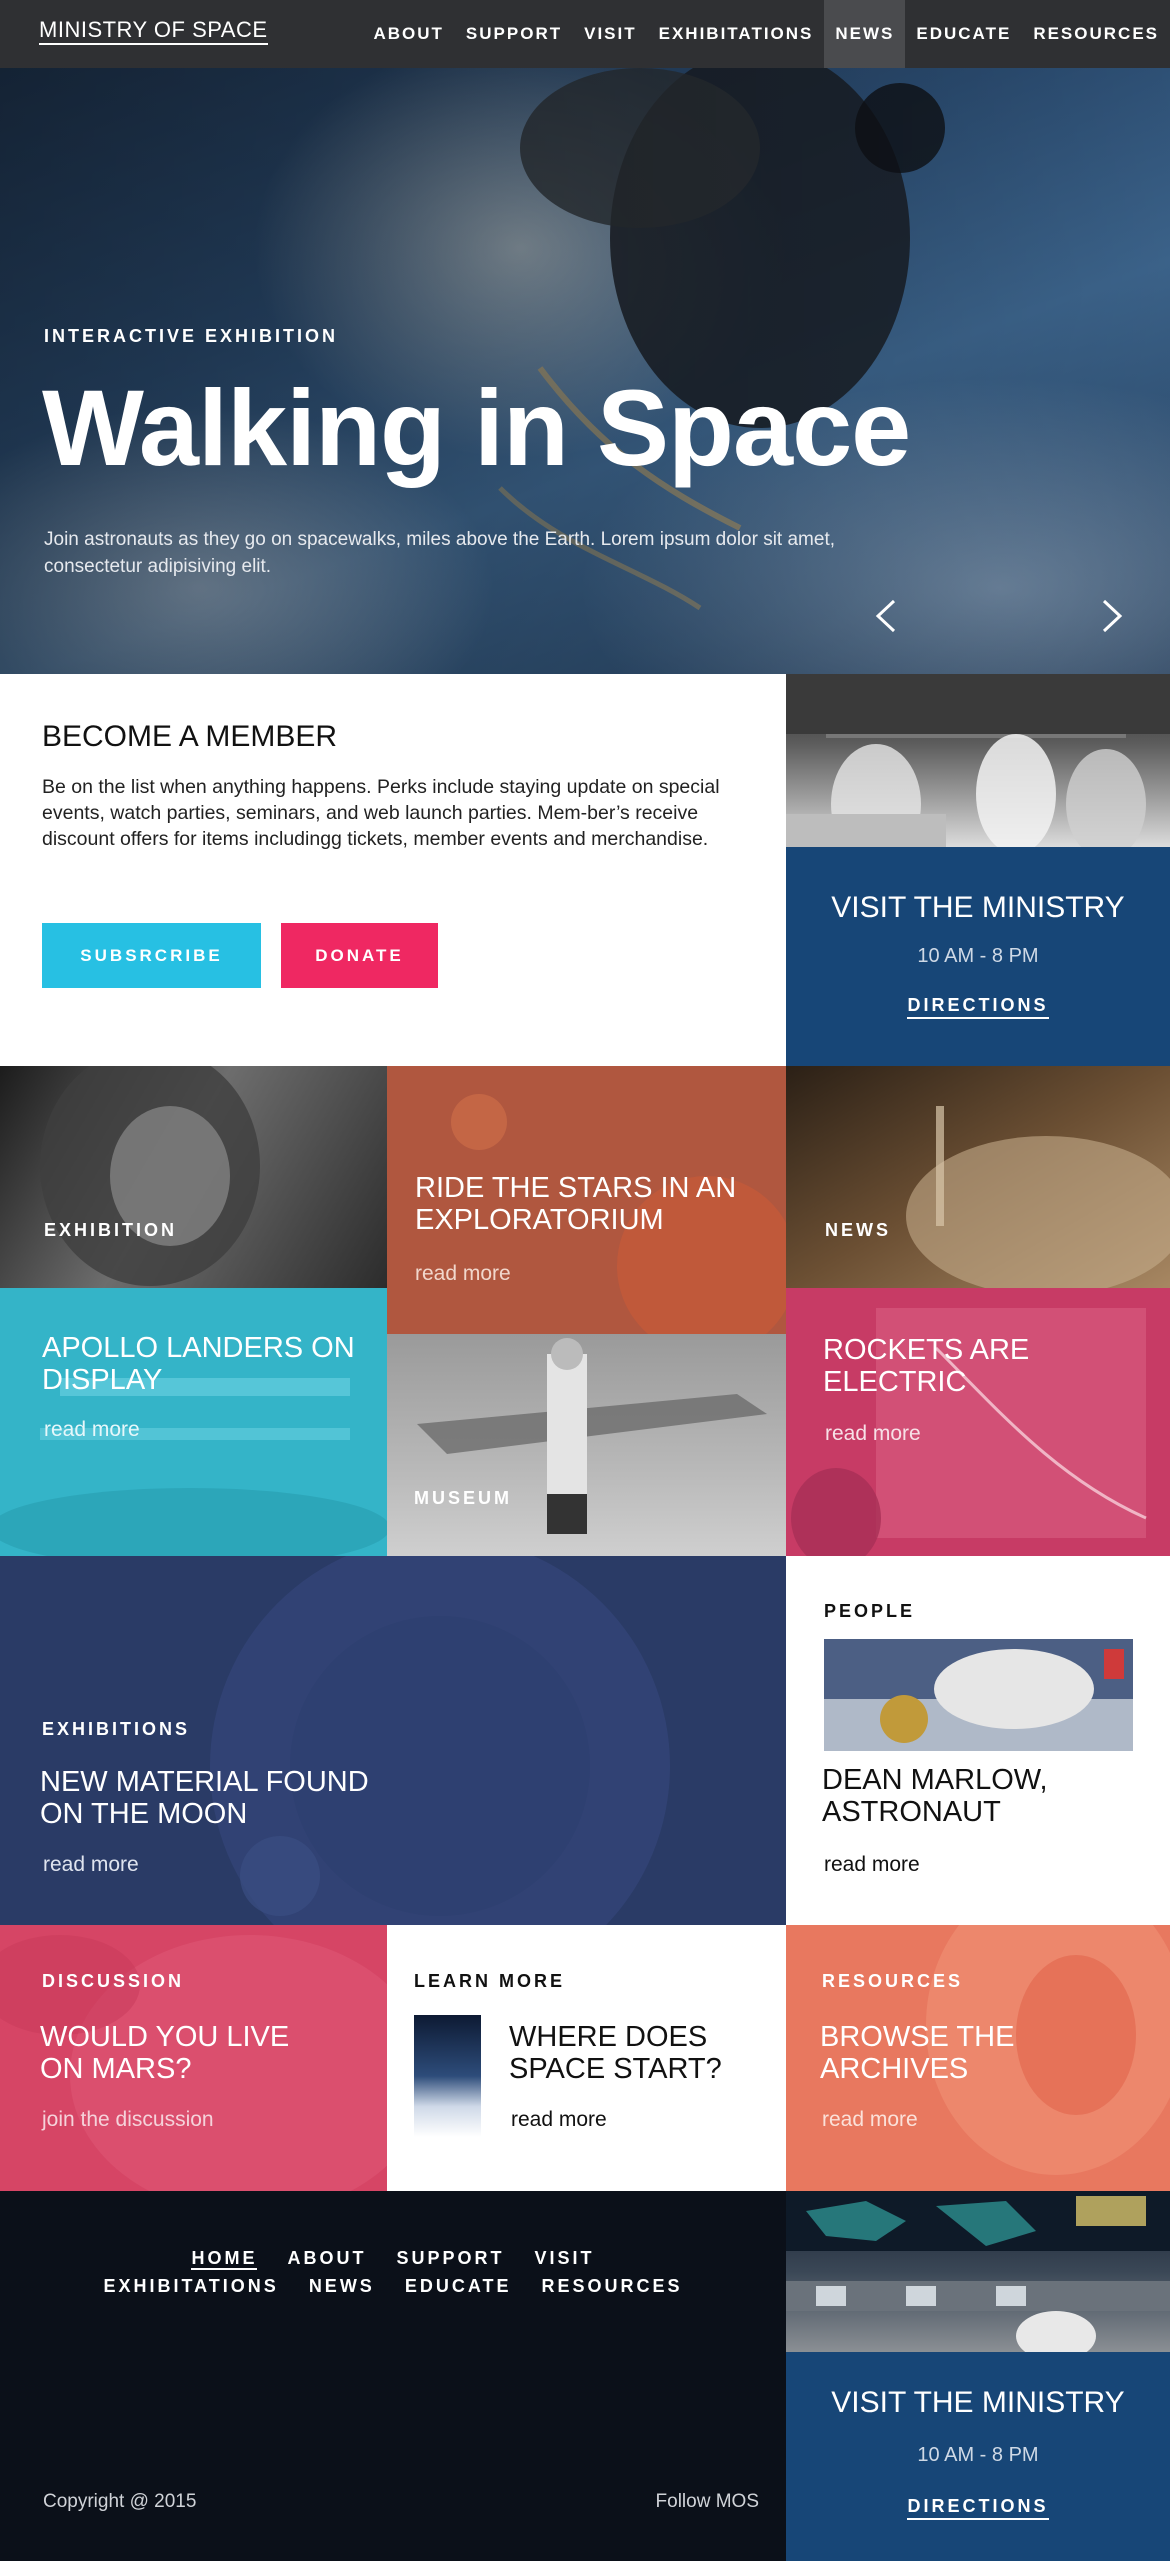 This screenshot has height=2561, width=1170. I want to click on site-logo: MINISTRY OF SPACE, so click(153, 32).